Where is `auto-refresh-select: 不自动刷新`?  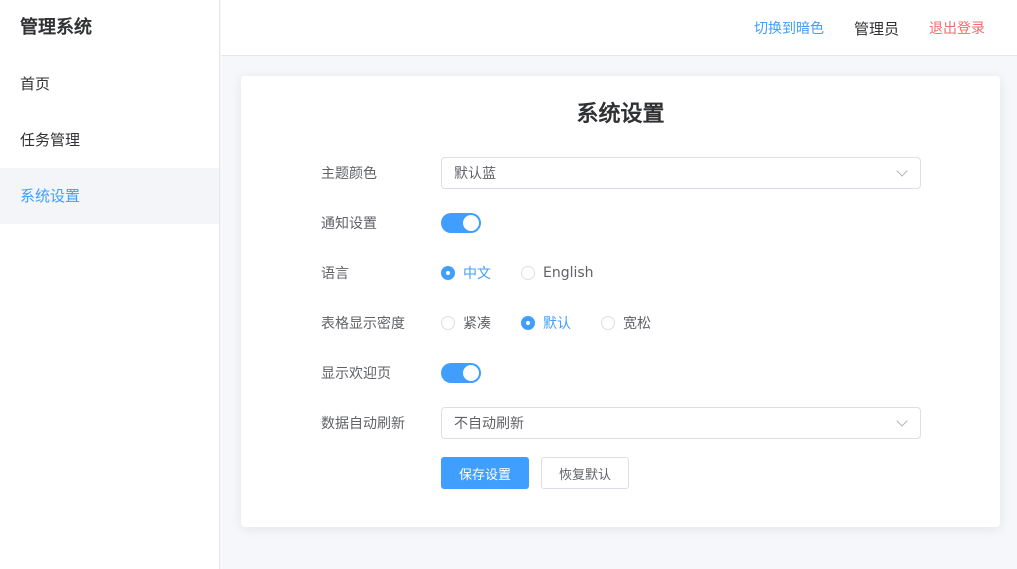 auto-refresh-select: 不自动刷新 is located at coordinates (681, 423).